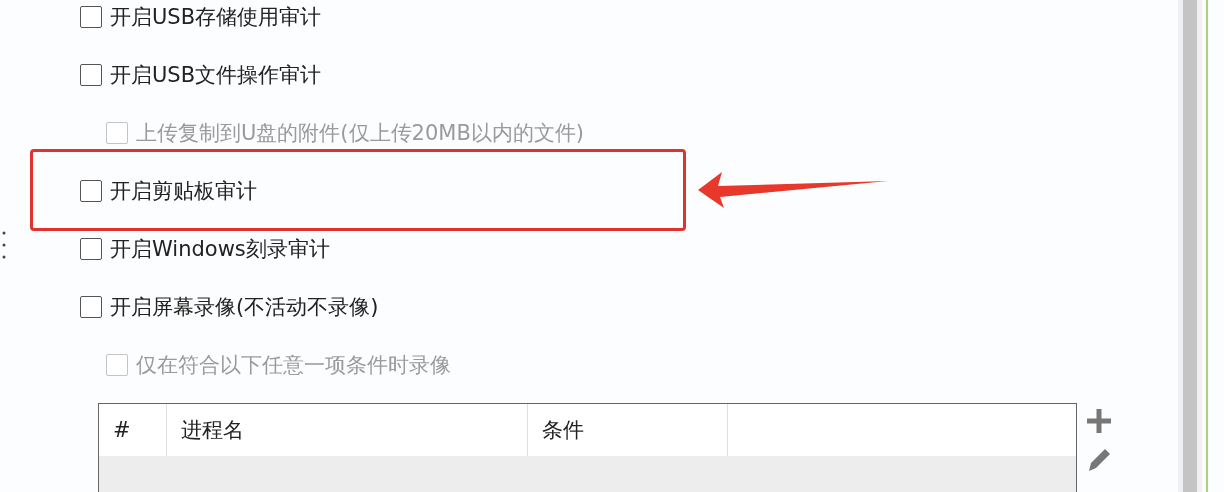 The height and width of the screenshot is (492, 1224). I want to click on option-label: 开启USB文件操作审计, so click(216, 75).